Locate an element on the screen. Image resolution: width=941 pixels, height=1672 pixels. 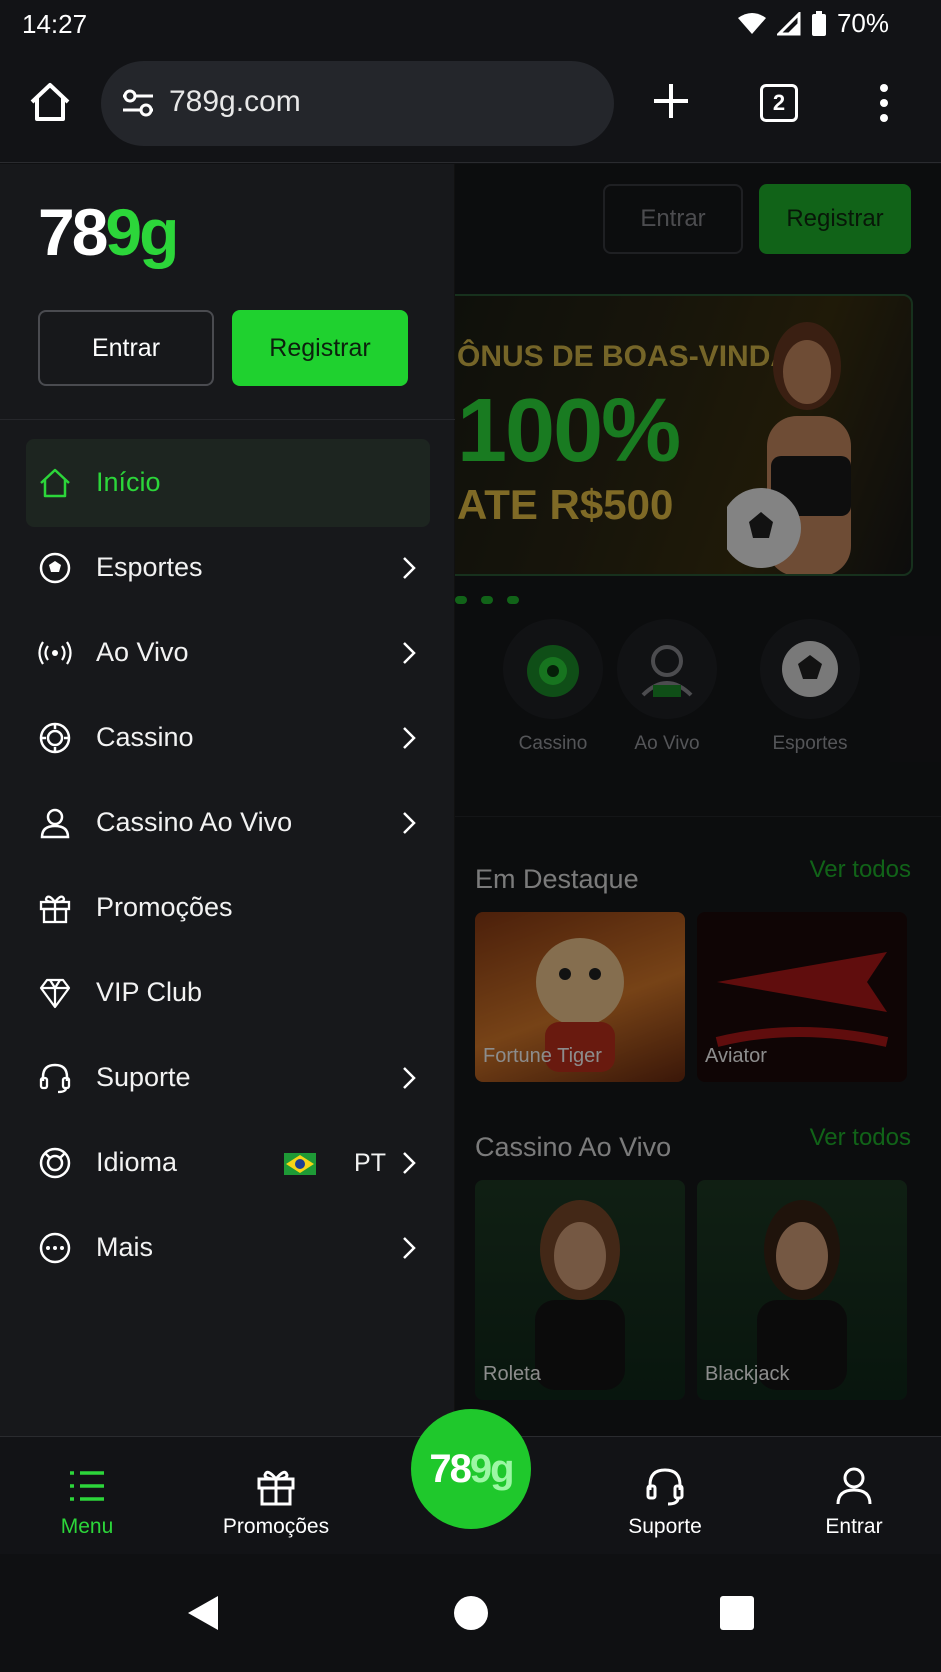
register-button: Registrar is located at coordinates (320, 348).